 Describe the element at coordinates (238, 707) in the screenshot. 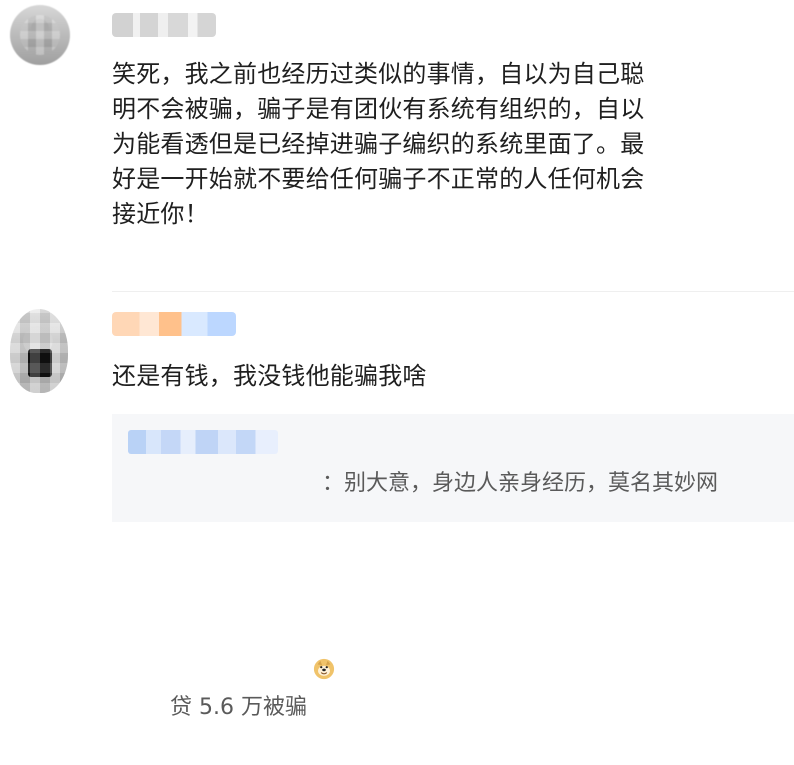

I see `reply-line-2: 贷 5.6 万被骗` at that location.